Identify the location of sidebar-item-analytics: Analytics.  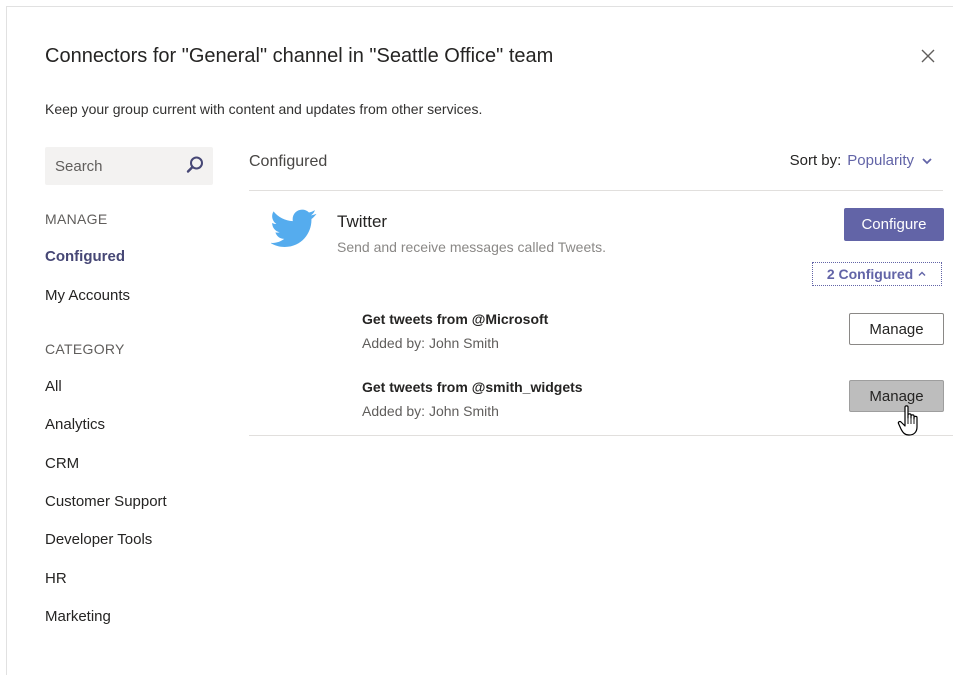
(75, 424).